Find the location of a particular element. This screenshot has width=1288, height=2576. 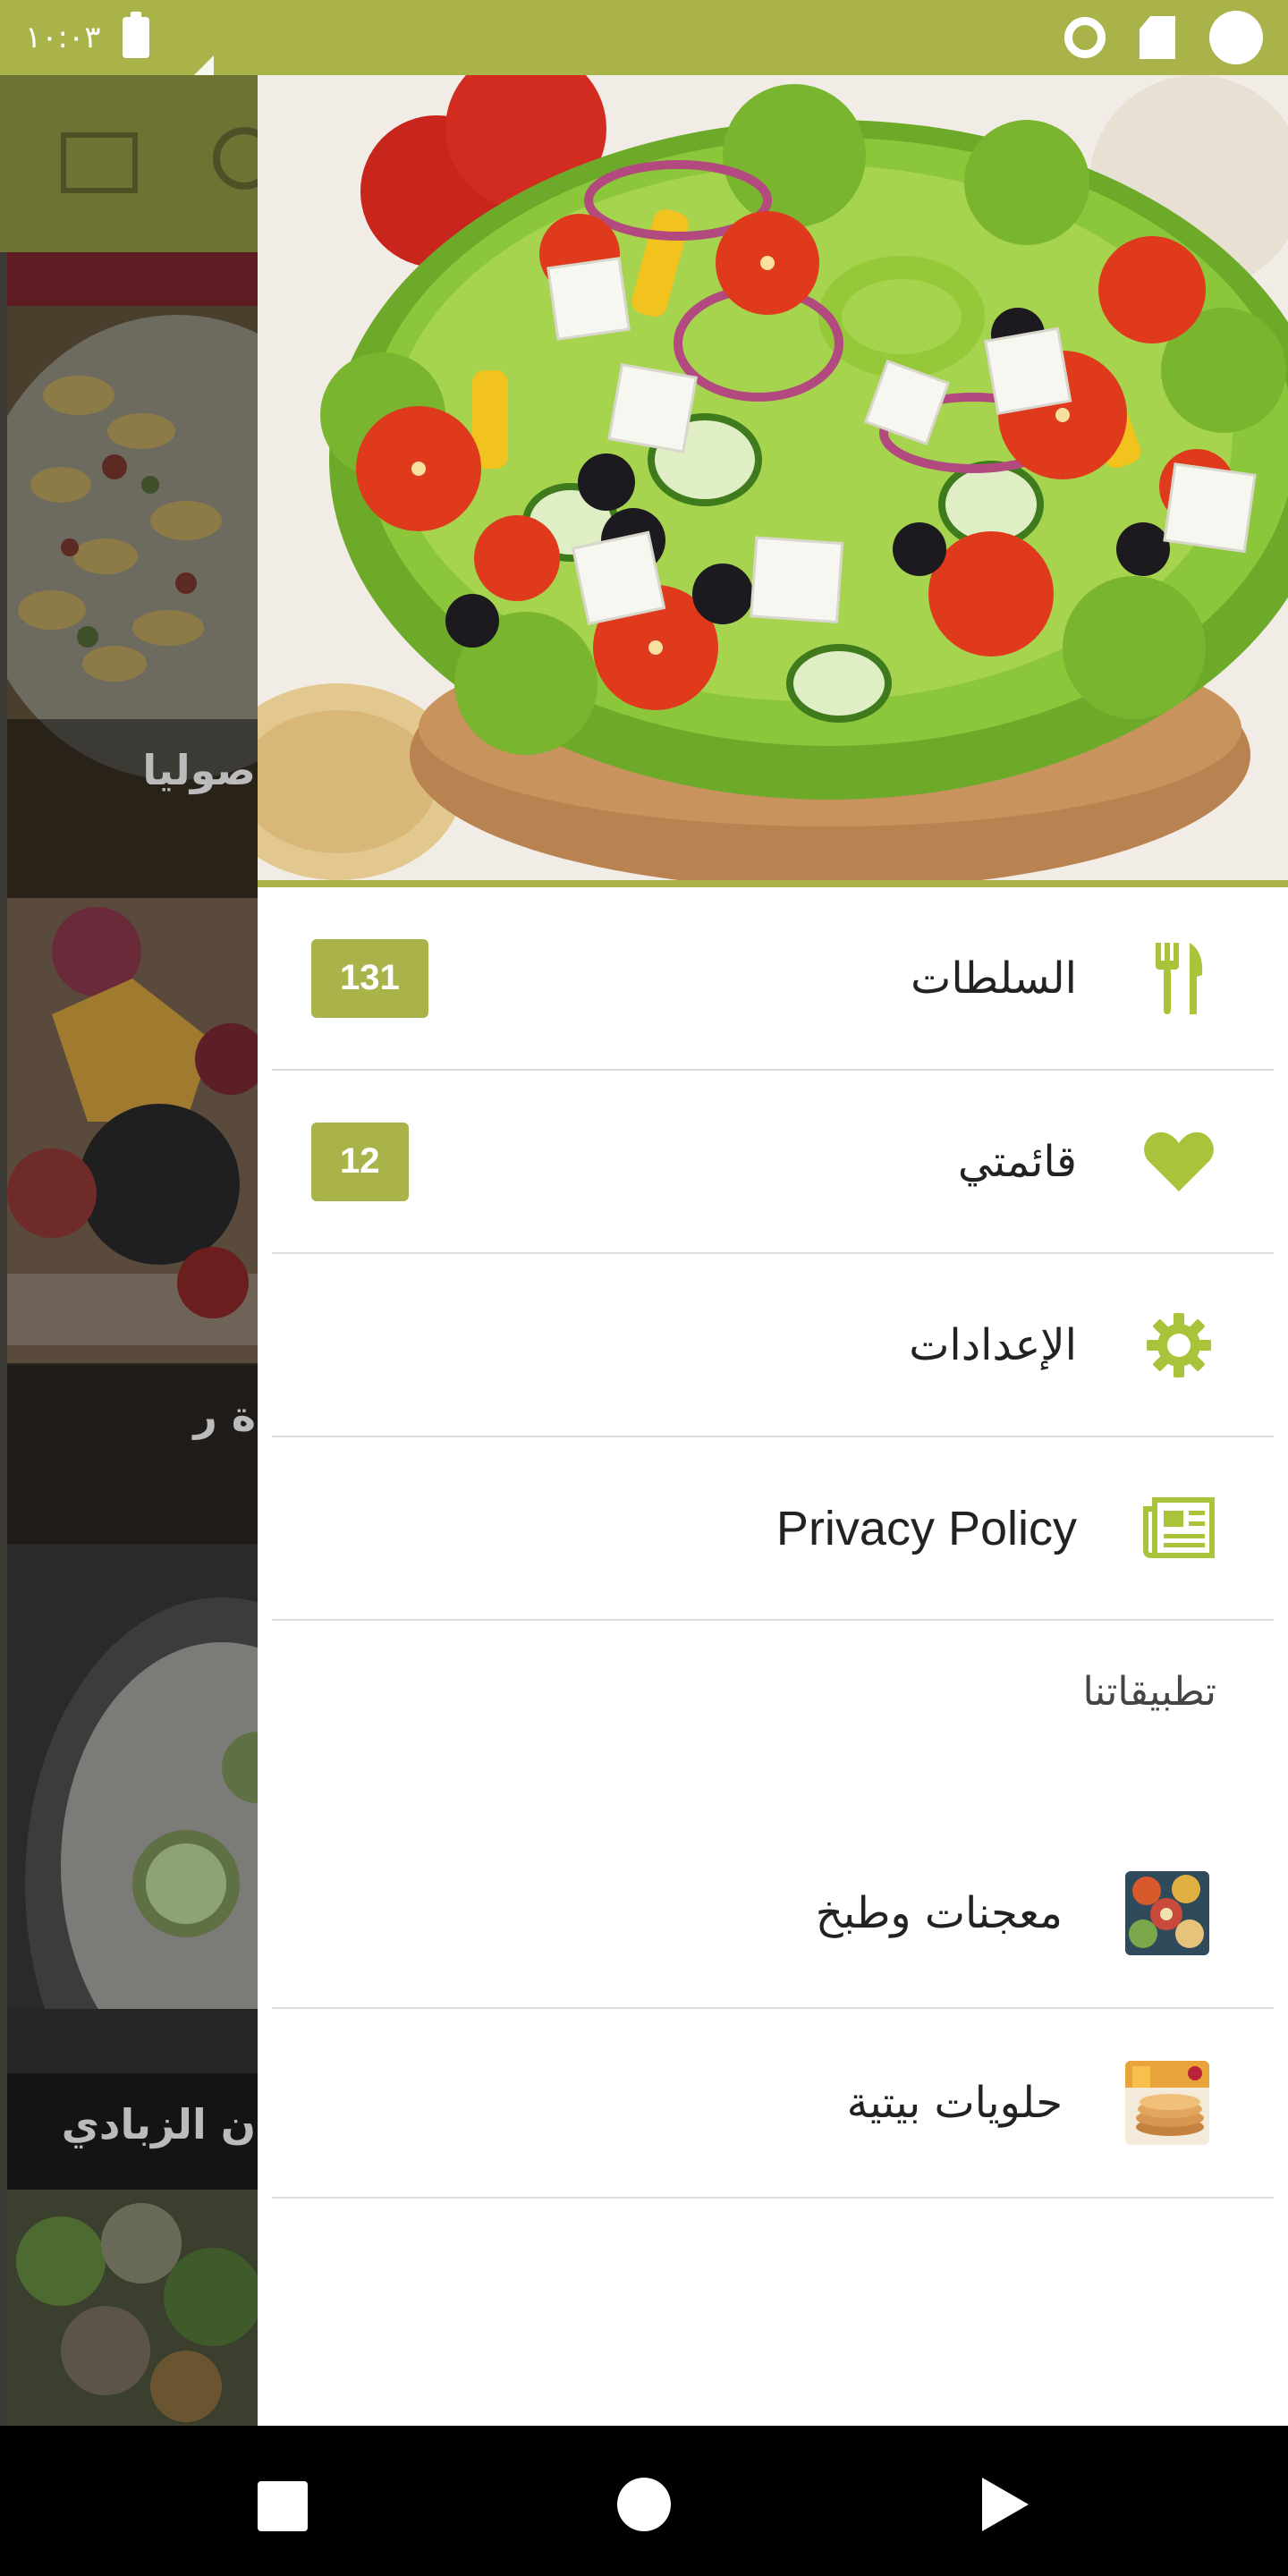

gear-icon is located at coordinates (1178, 1345).